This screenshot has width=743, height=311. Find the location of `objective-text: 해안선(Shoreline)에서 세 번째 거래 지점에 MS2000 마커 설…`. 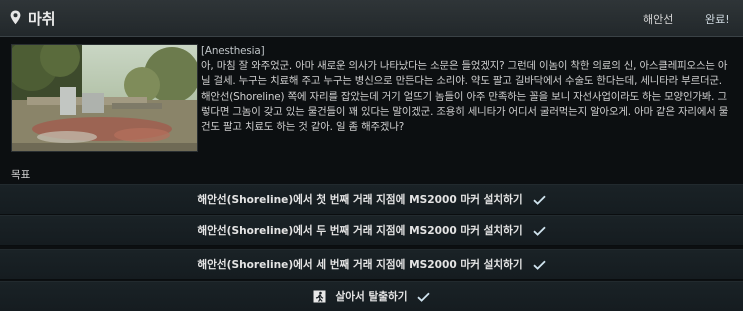

objective-text: 해안선(Shoreline)에서 세 번째 거래 지점에 MS2000 마커 설… is located at coordinates (360, 265).